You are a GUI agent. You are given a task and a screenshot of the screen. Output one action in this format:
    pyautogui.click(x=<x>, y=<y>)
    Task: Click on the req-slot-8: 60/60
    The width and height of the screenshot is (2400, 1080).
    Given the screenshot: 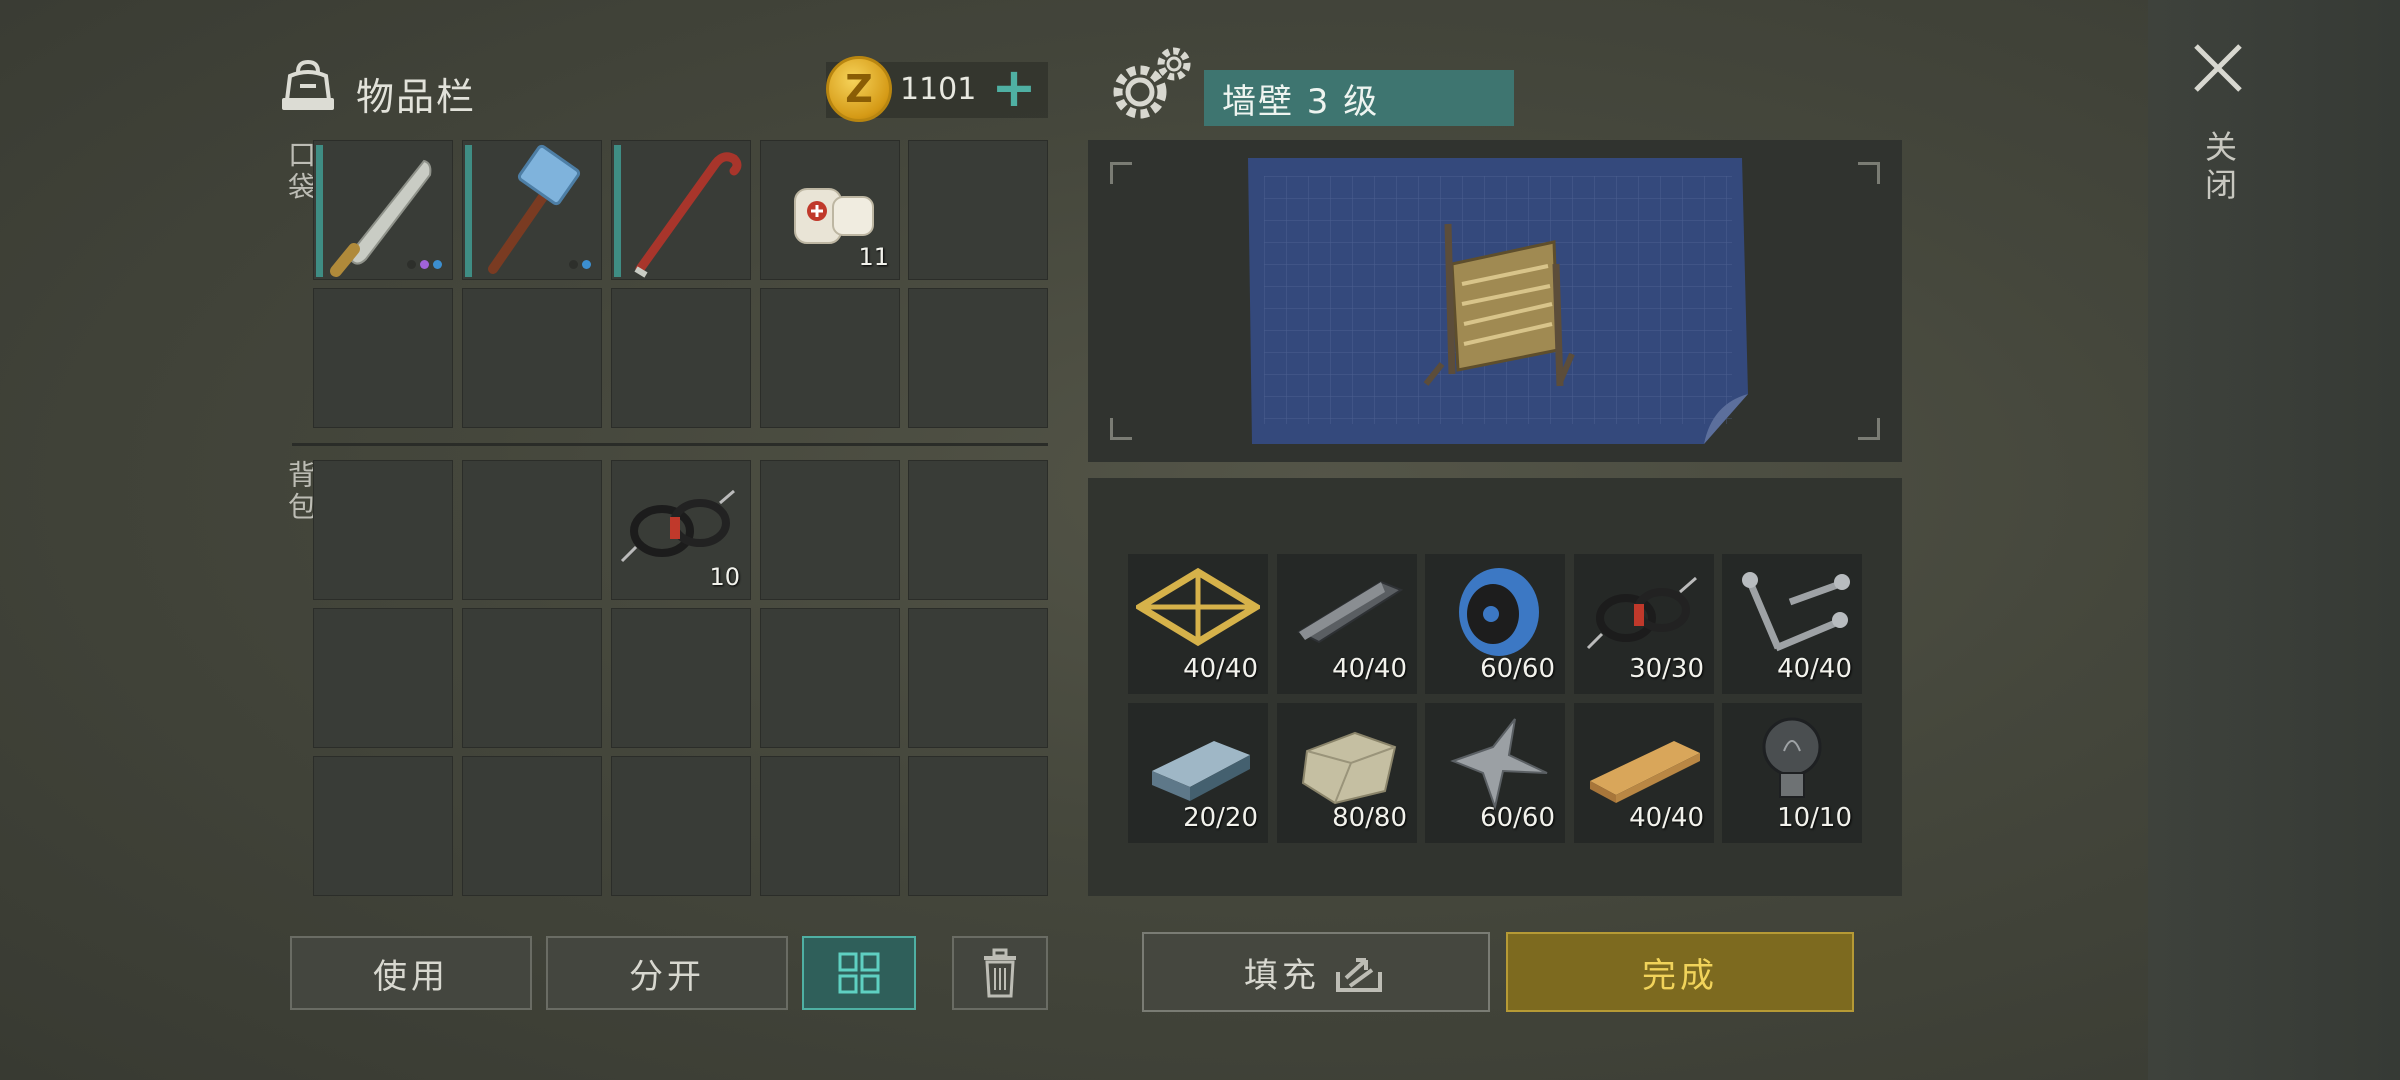 What is the action you would take?
    pyautogui.click(x=1495, y=773)
    